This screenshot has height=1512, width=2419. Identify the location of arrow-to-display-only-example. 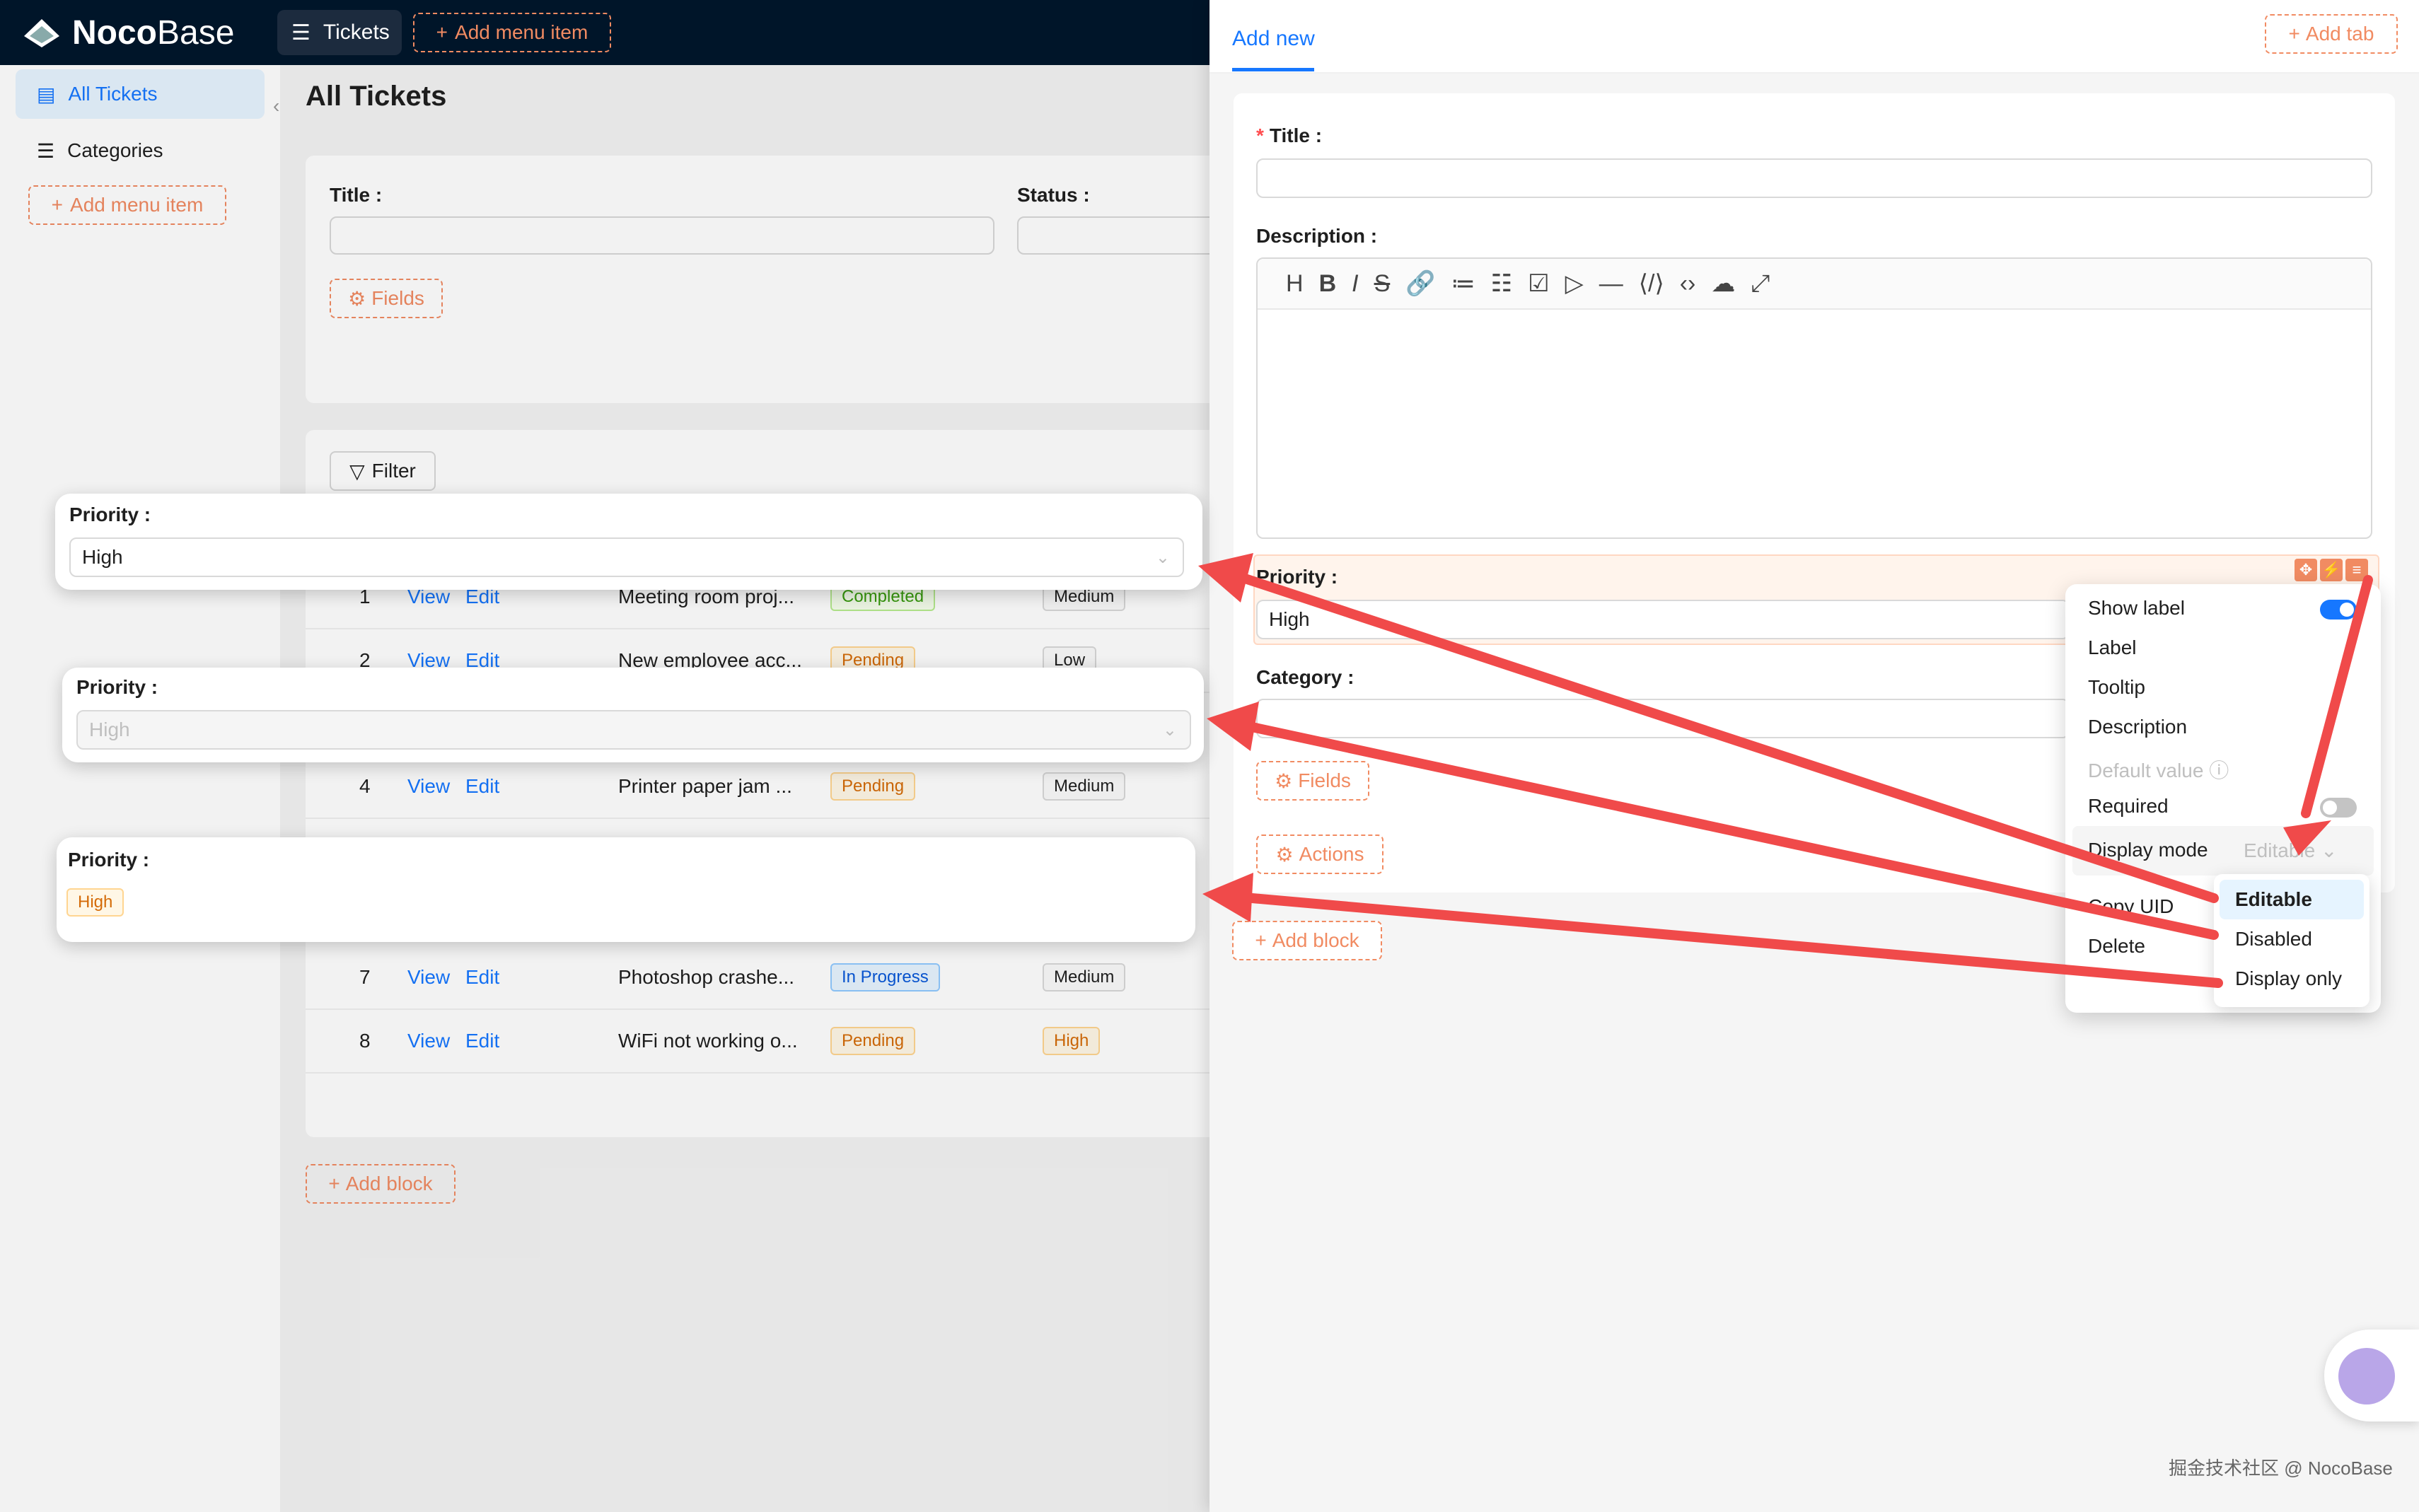
(1735, 940).